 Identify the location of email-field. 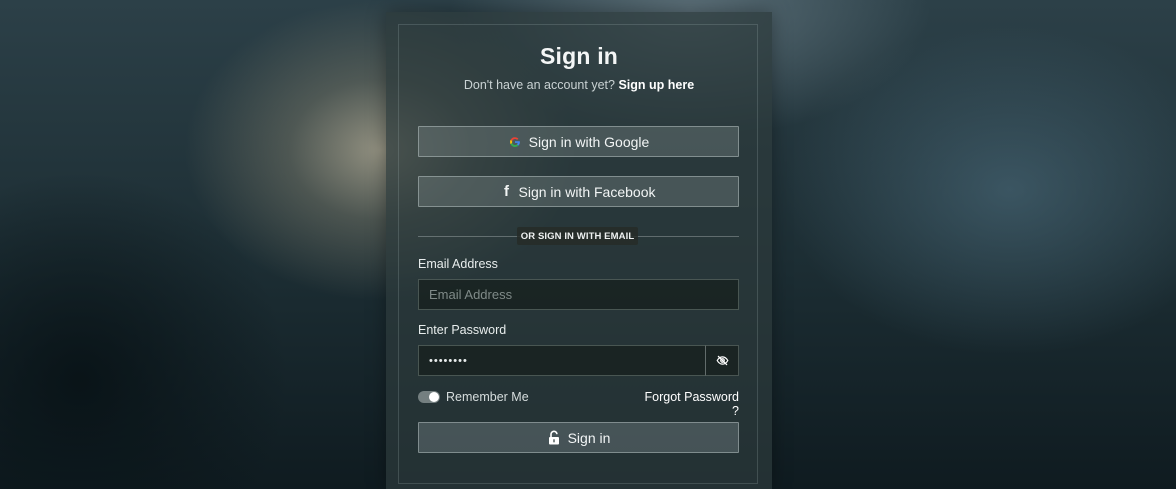
(578, 294).